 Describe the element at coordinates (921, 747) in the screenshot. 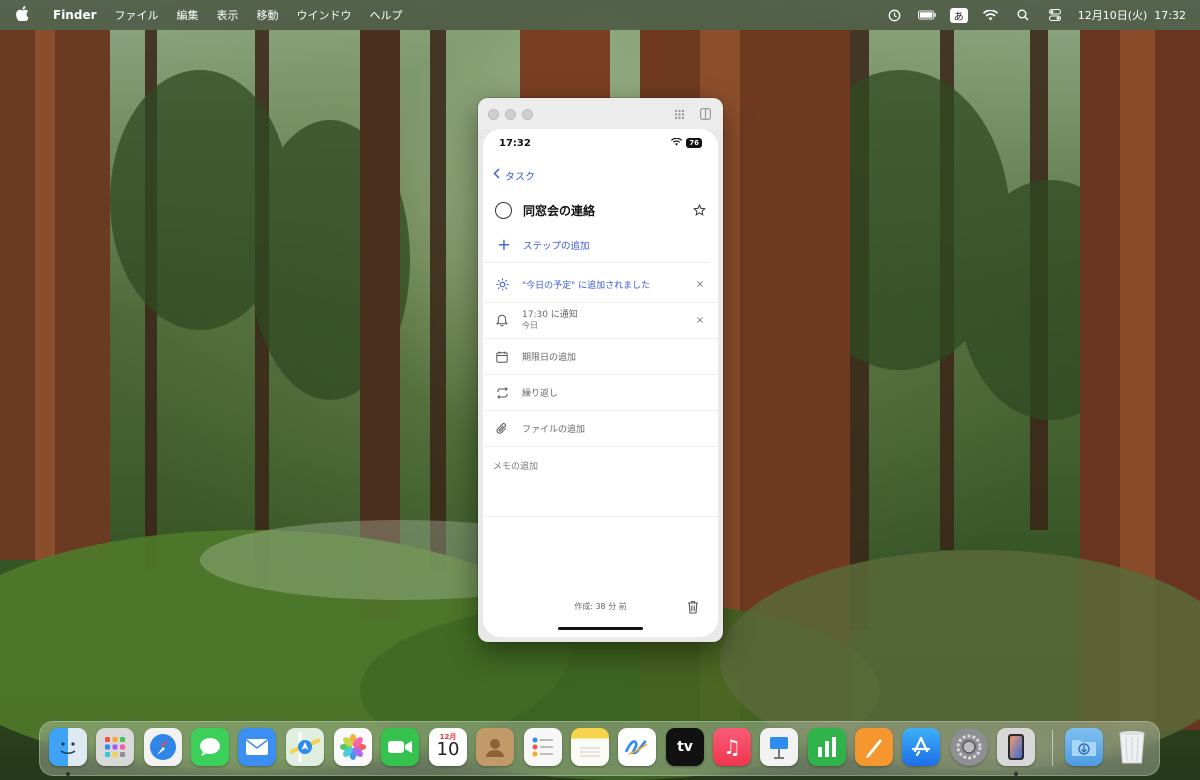

I see `app-store-dock-icon` at that location.